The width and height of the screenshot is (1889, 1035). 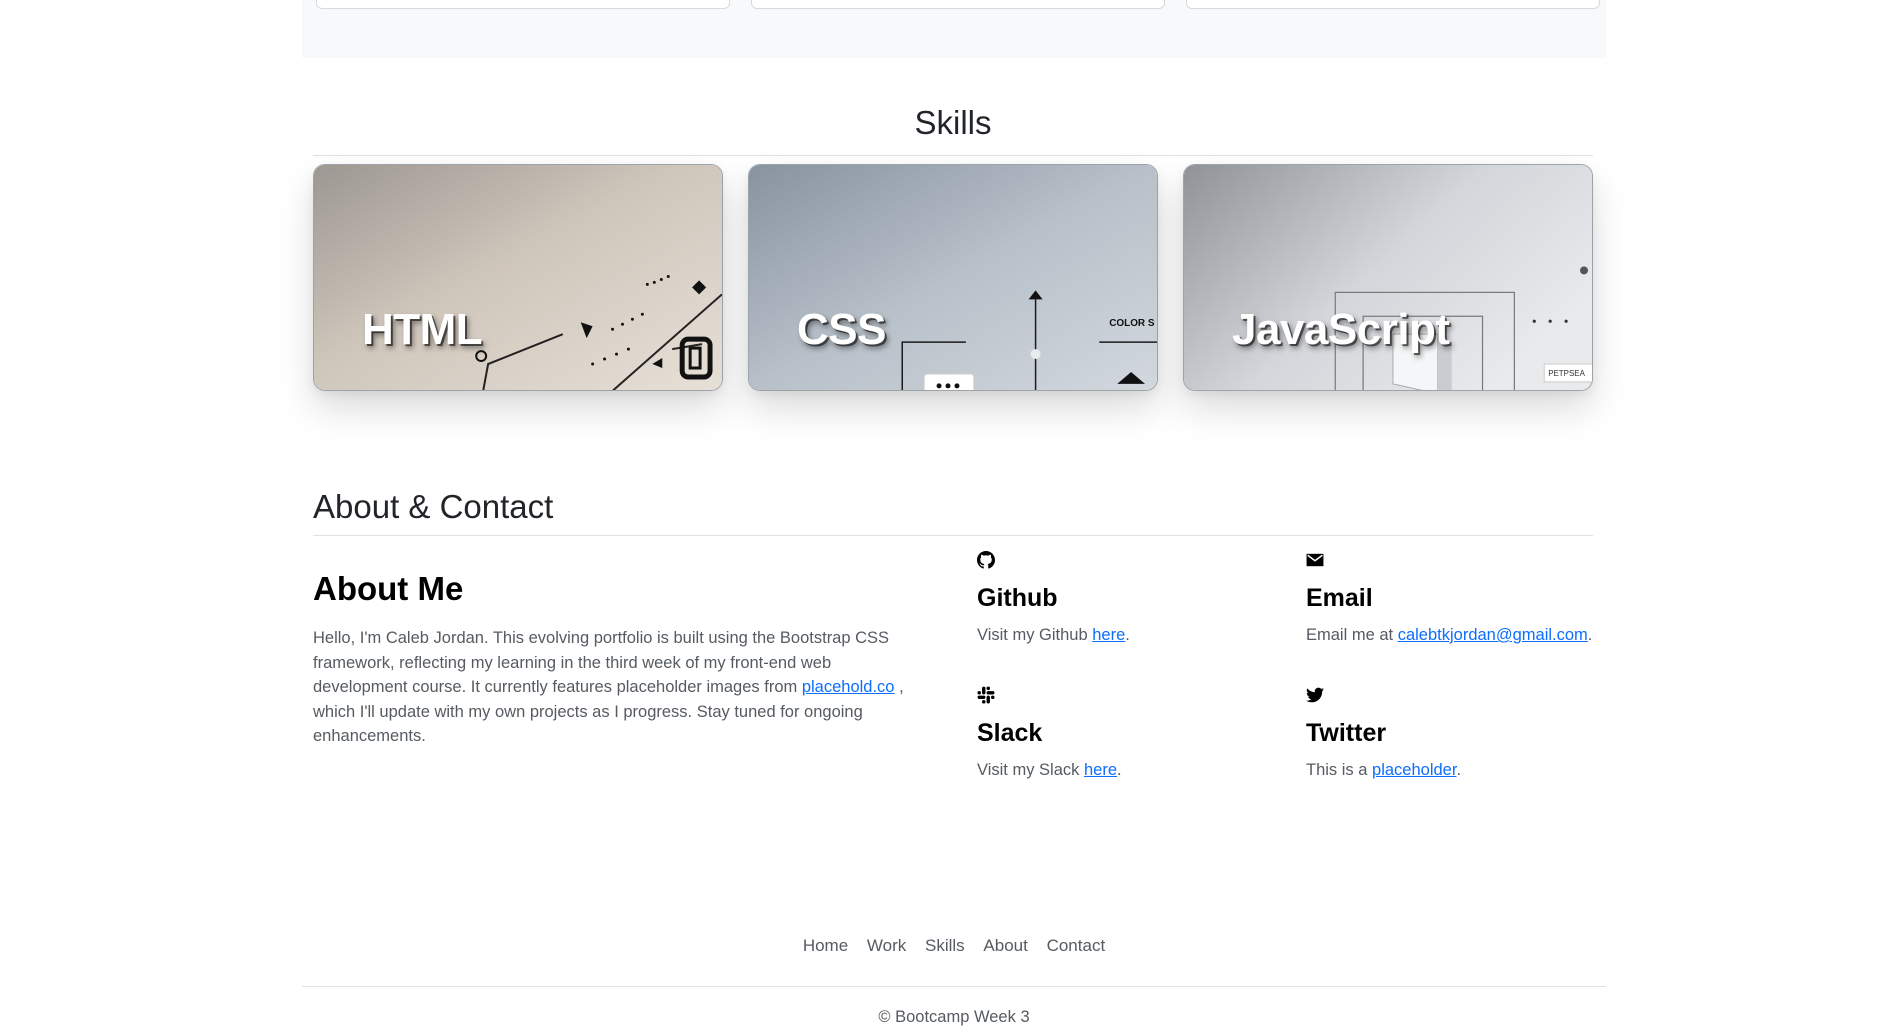 I want to click on about-contact-divider, so click(x=953, y=535).